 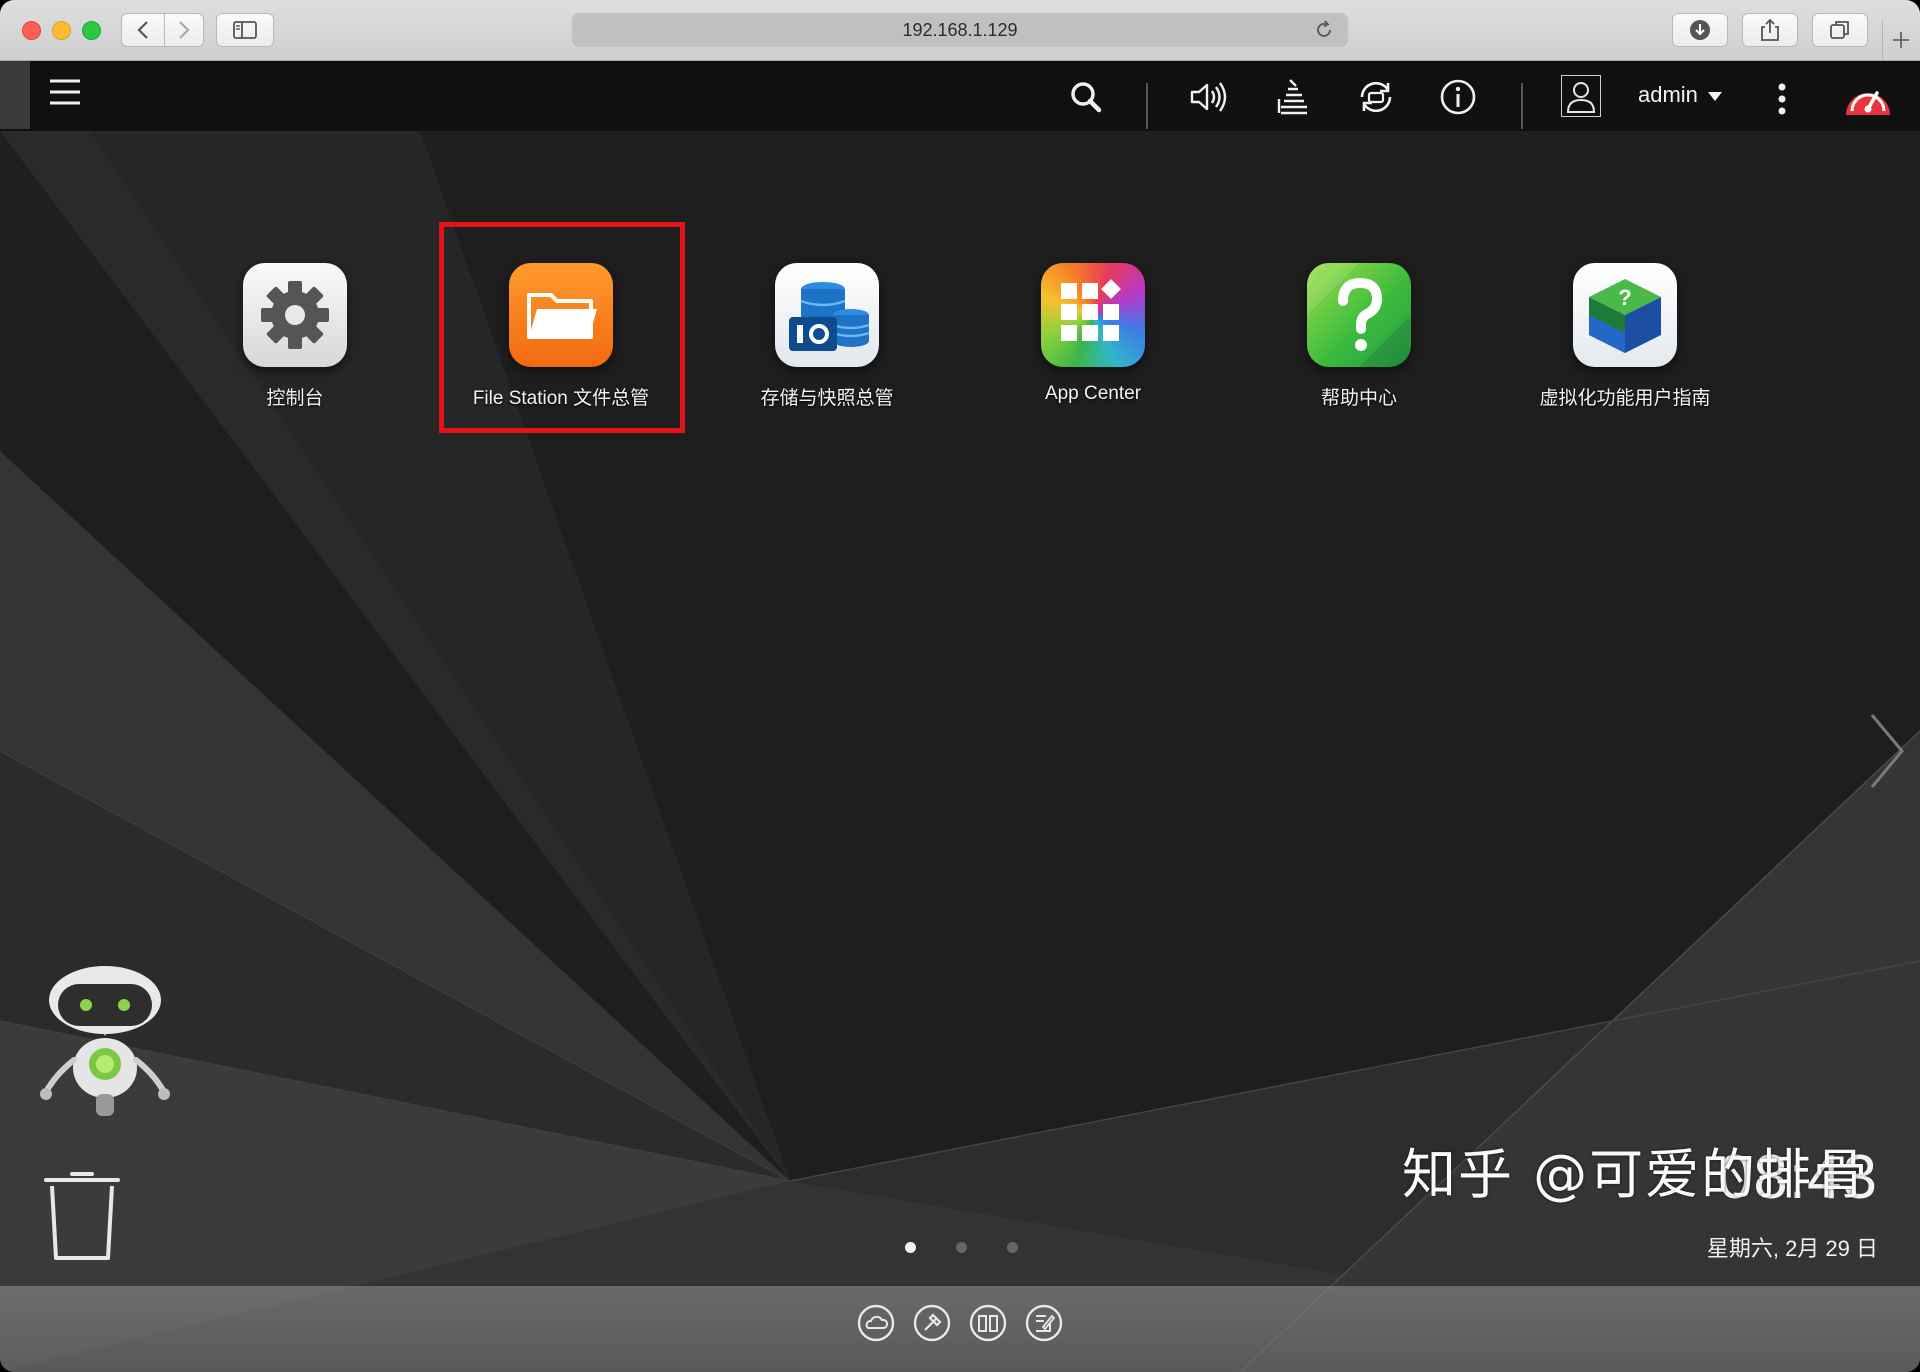 I want to click on watermark-text: 知乎 @可爱的排骨, so click(x=1636, y=1174).